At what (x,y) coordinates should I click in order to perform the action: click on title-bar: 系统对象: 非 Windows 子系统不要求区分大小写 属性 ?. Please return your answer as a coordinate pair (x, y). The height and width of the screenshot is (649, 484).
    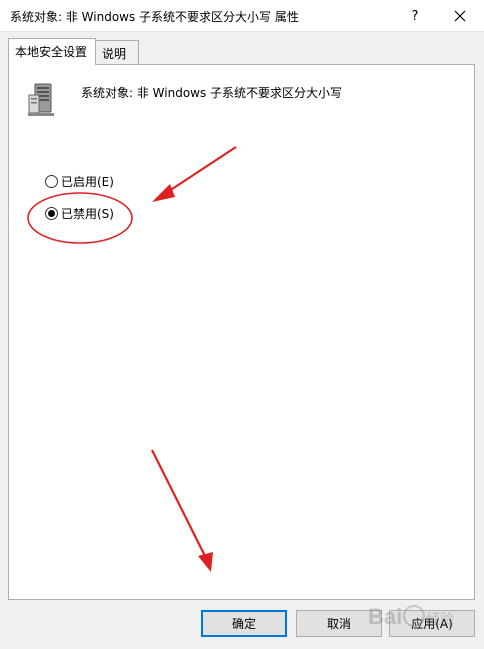
    Looking at the image, I should click on (242, 16).